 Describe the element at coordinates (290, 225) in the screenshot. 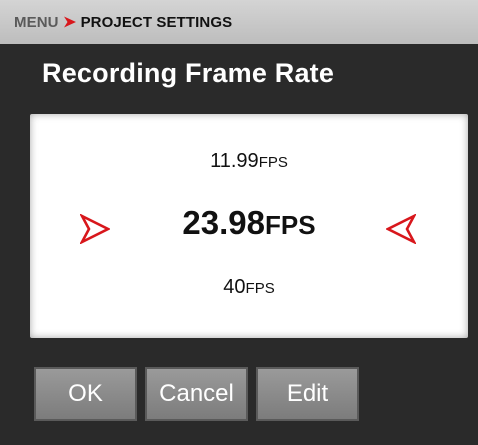

I see `current-option-unit: FPS` at that location.